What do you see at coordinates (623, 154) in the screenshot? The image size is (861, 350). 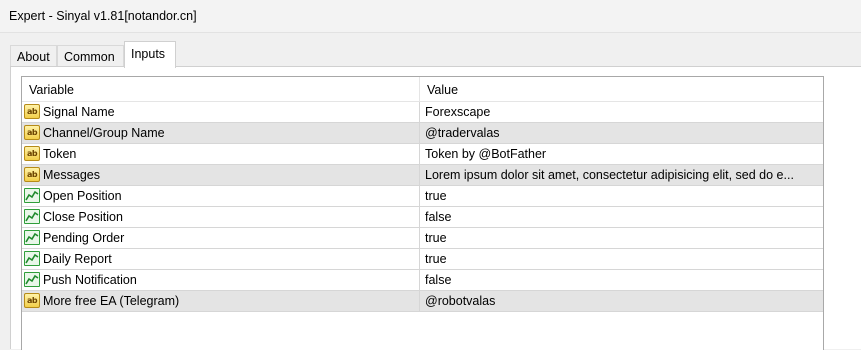 I see `value-cell: Token by @BotFather` at bounding box center [623, 154].